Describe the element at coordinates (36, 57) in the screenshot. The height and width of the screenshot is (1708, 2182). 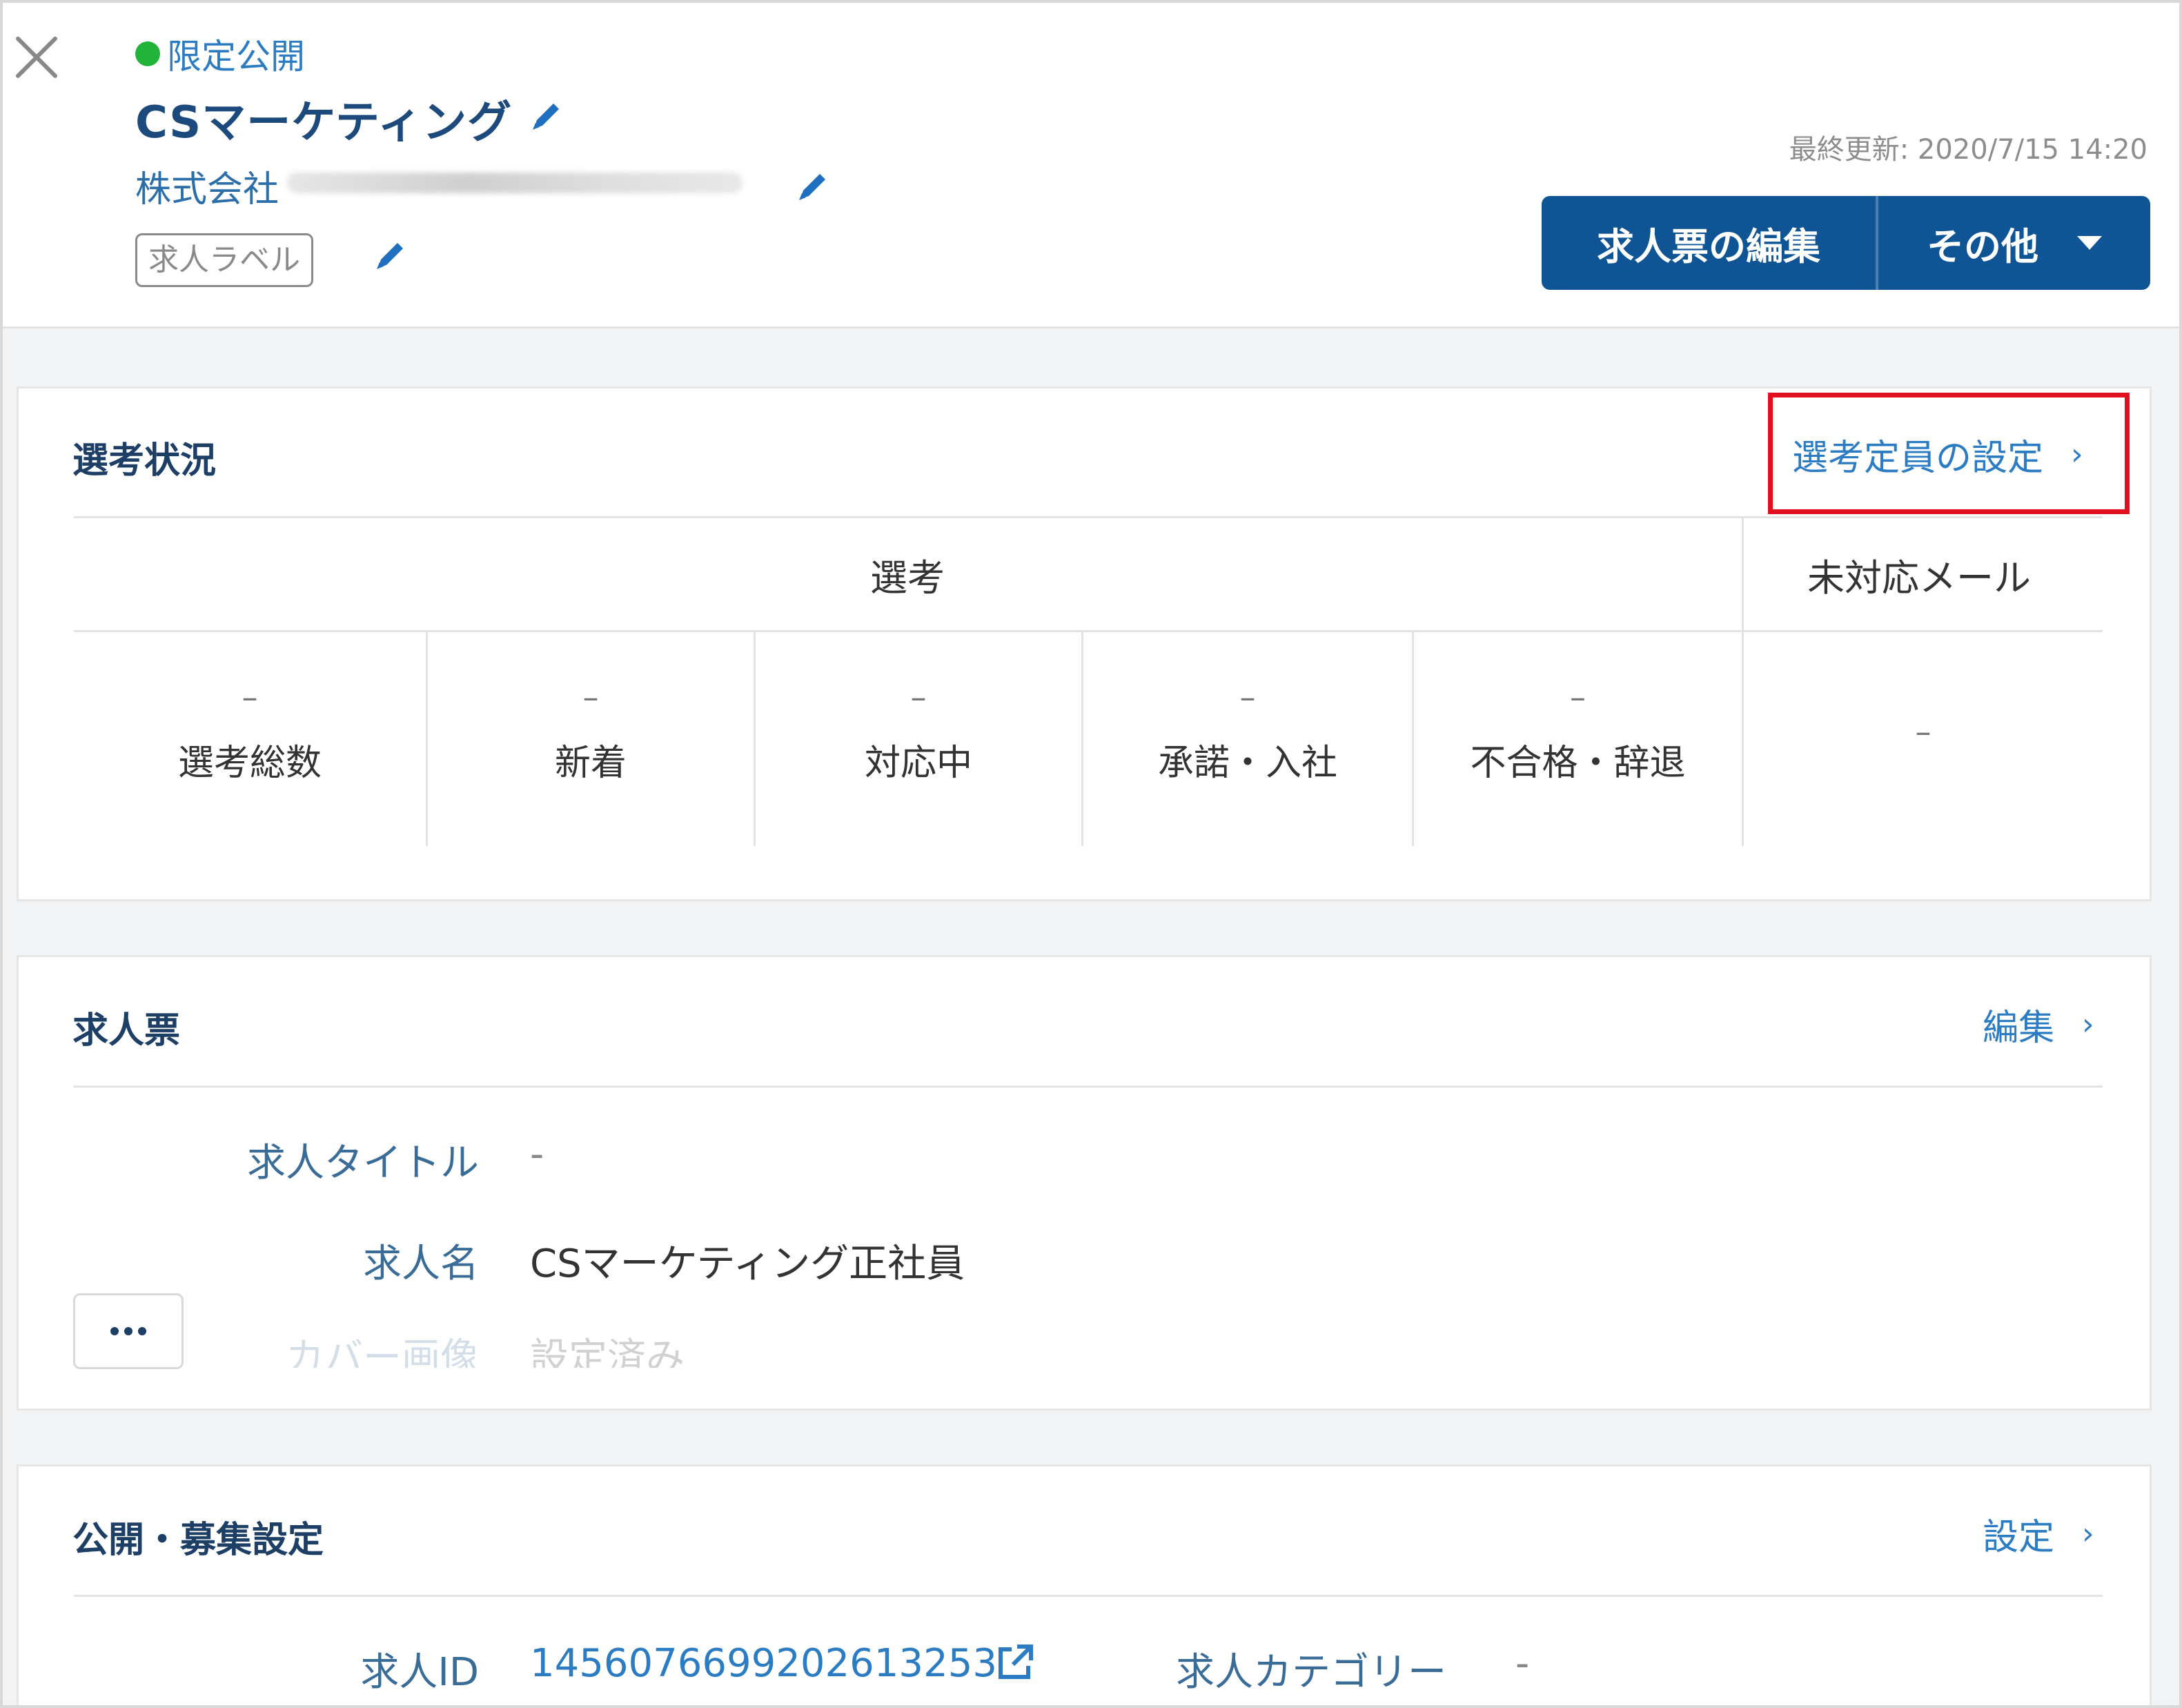
I see `close-icon` at that location.